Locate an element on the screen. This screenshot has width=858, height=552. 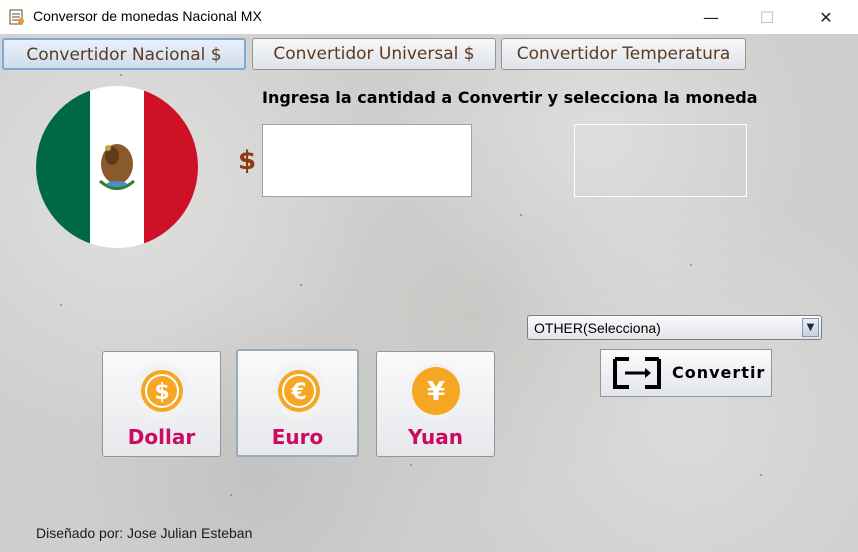
tab-convertidor-nacional: Convertidor Nacional $ is located at coordinates (124, 54).